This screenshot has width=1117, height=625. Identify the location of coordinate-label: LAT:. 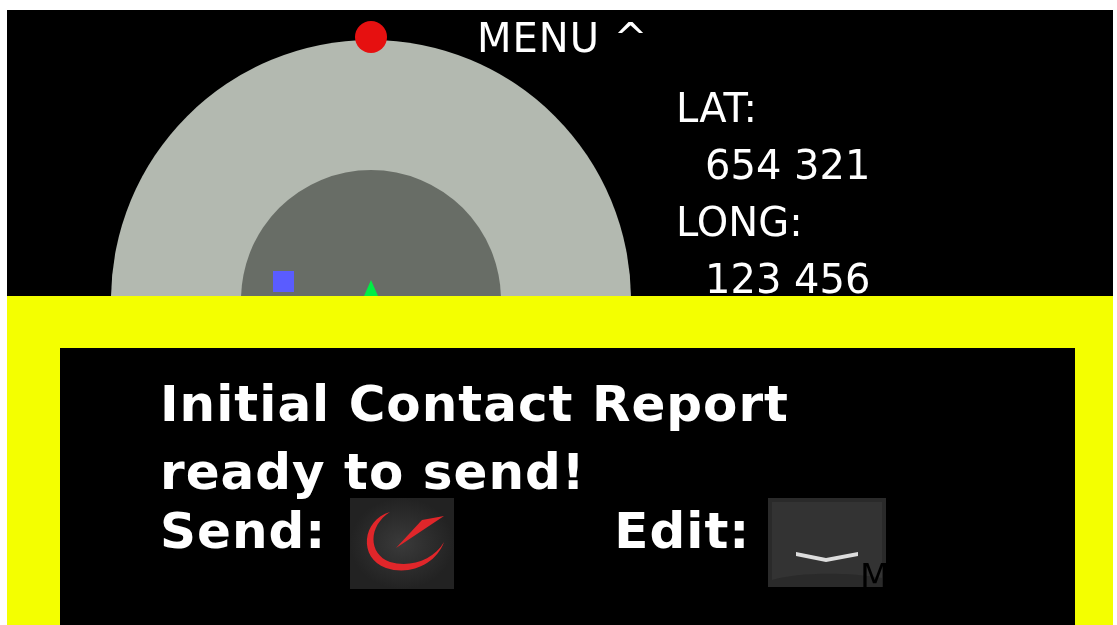
(717, 108).